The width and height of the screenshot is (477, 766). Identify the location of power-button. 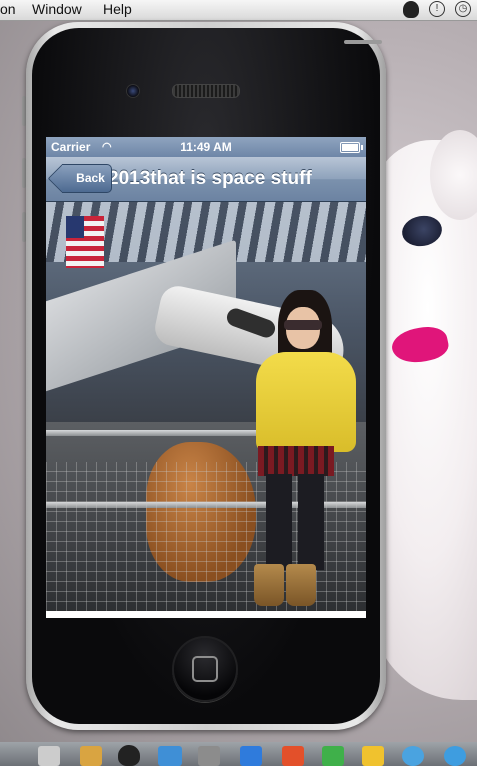
(363, 42).